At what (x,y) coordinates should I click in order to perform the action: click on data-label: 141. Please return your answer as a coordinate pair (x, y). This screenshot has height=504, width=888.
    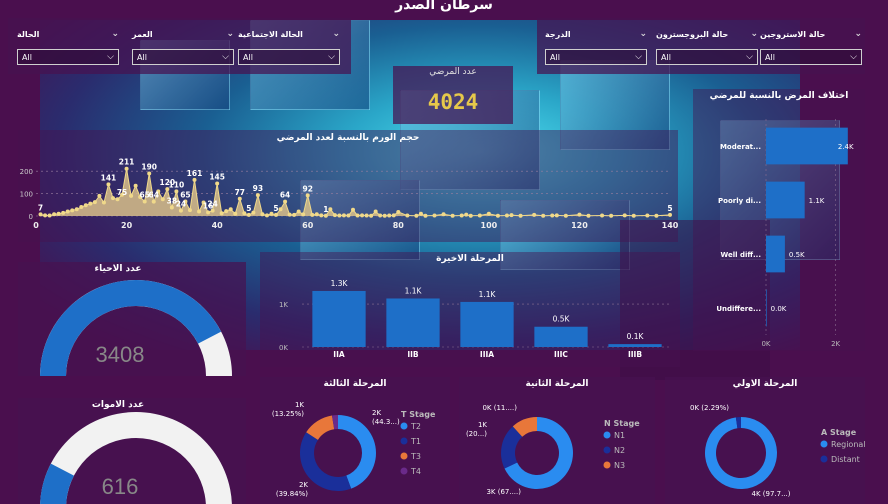
    Looking at the image, I should click on (109, 177).